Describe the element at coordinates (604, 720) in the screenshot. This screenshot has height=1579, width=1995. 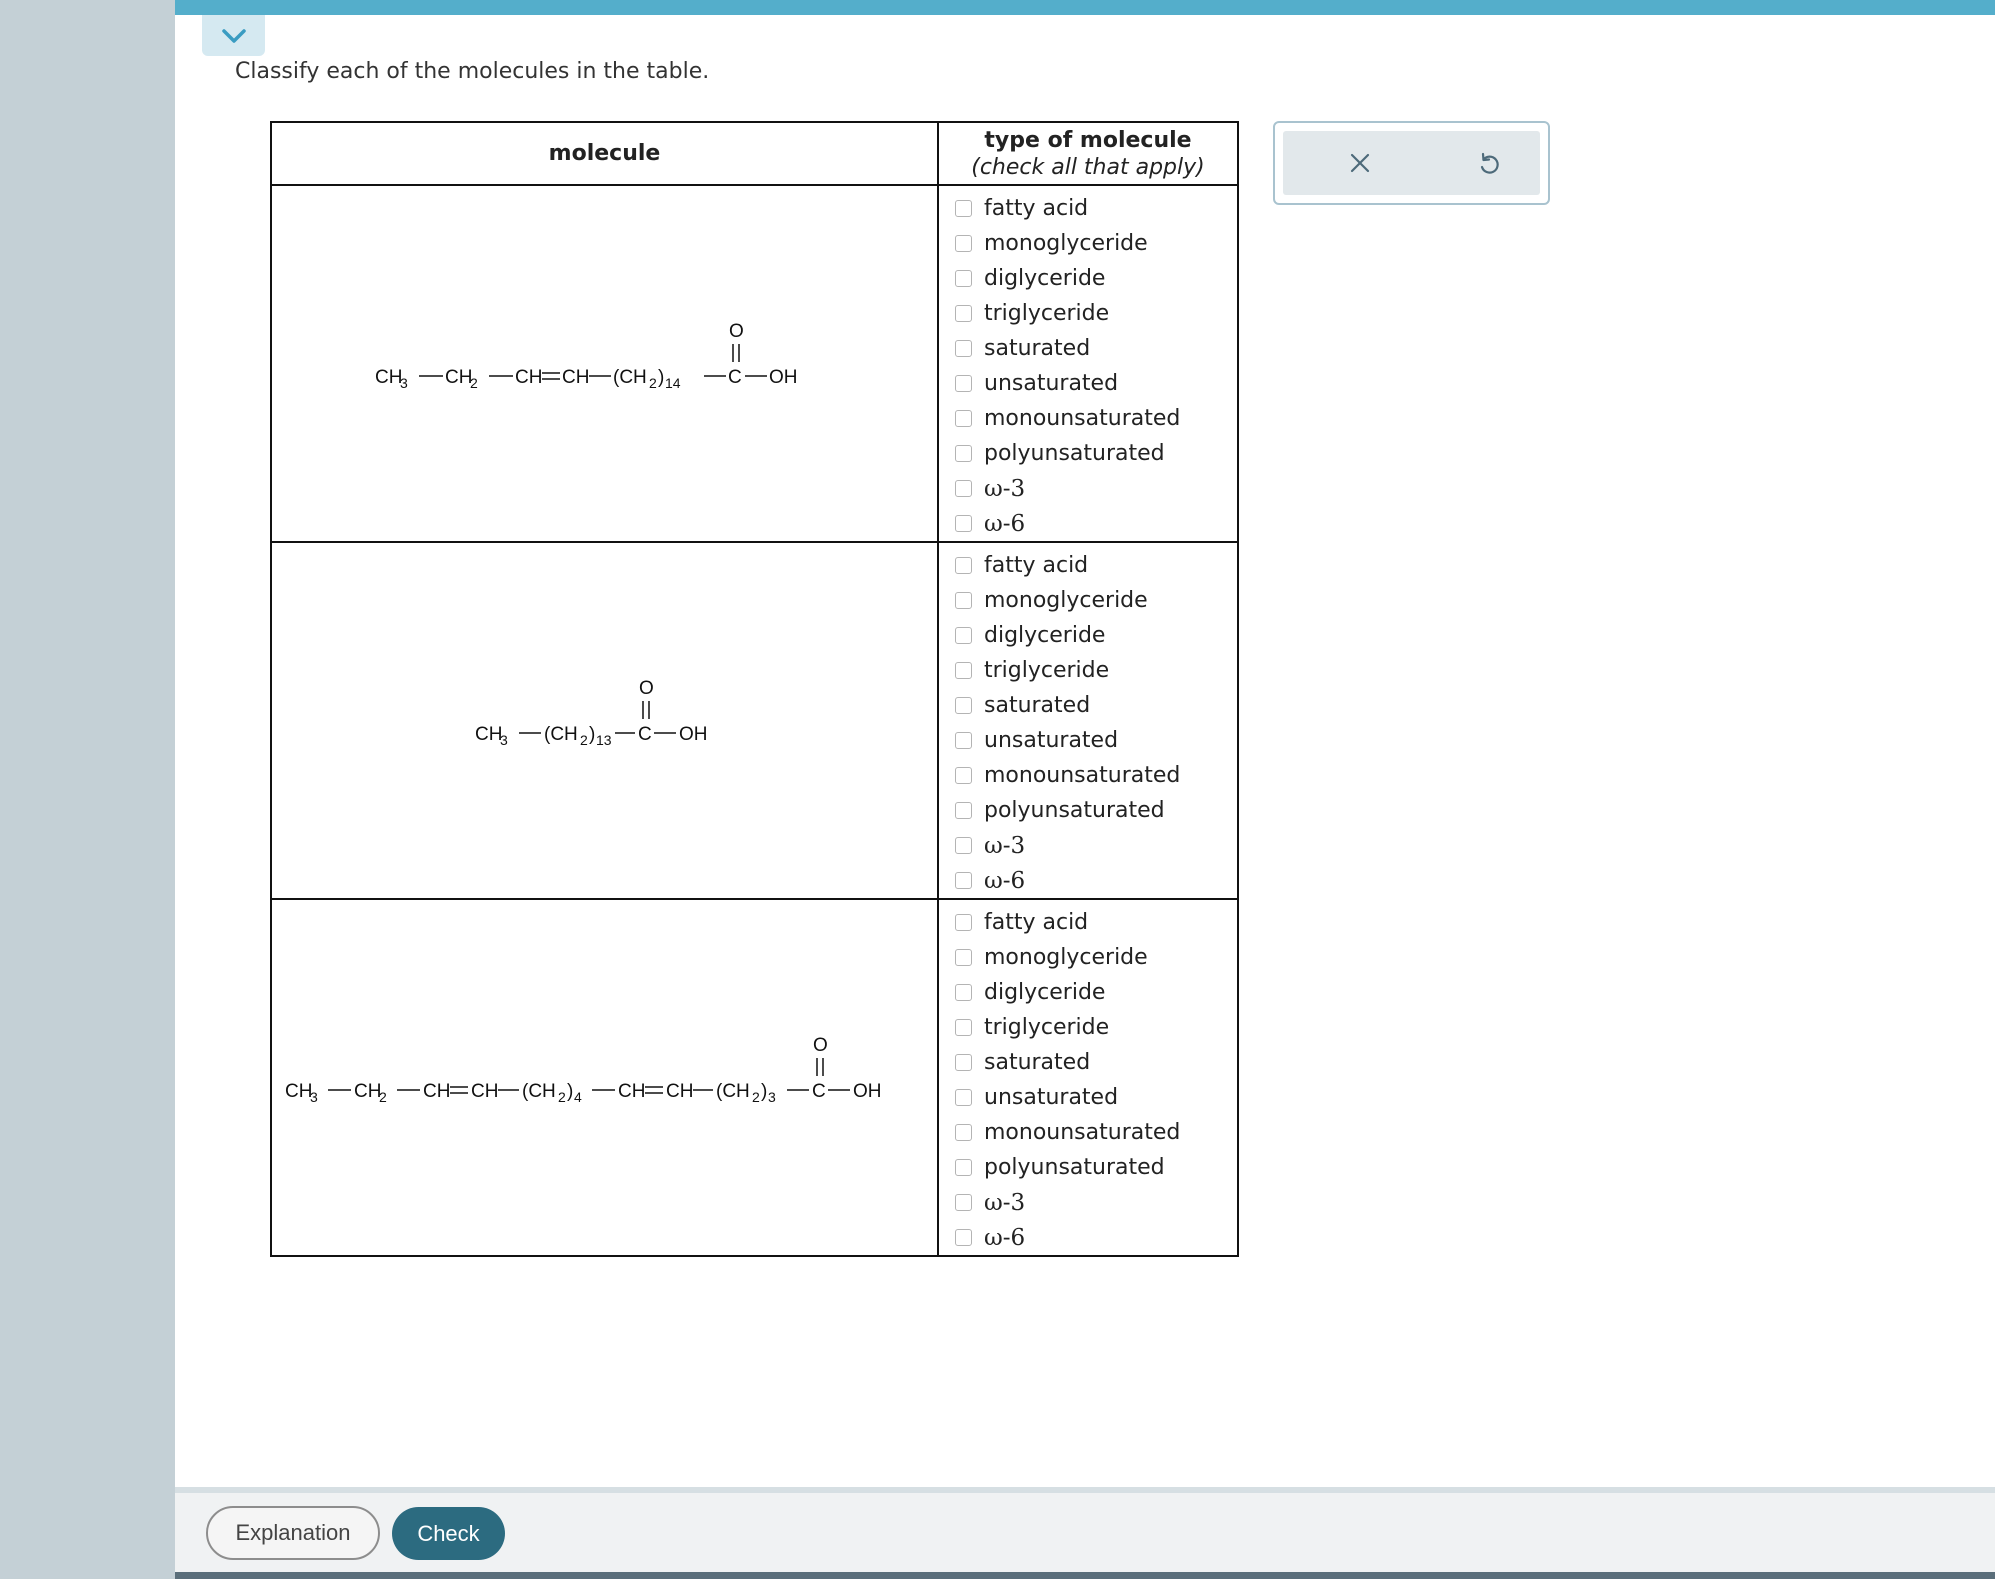
I see `molecule-cell: CH 3 (CH 2 ) 13 C OH O` at that location.